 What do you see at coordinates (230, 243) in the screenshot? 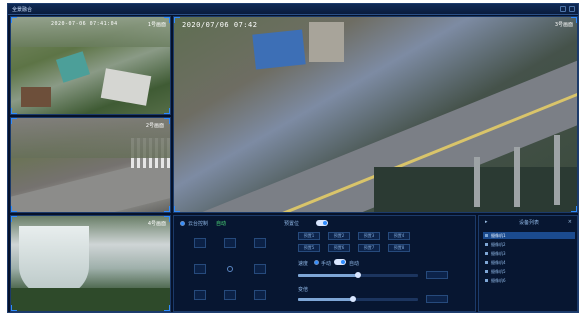
I see `ptz-up-button` at bounding box center [230, 243].